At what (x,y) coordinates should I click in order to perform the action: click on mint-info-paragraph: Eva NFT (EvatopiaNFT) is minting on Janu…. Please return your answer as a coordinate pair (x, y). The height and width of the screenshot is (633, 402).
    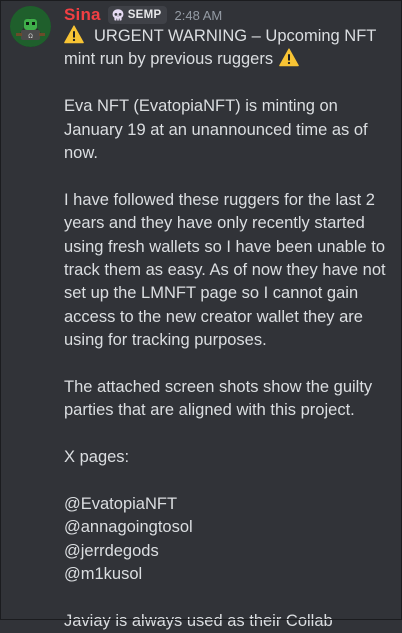
    Looking at the image, I should click on (216, 130).